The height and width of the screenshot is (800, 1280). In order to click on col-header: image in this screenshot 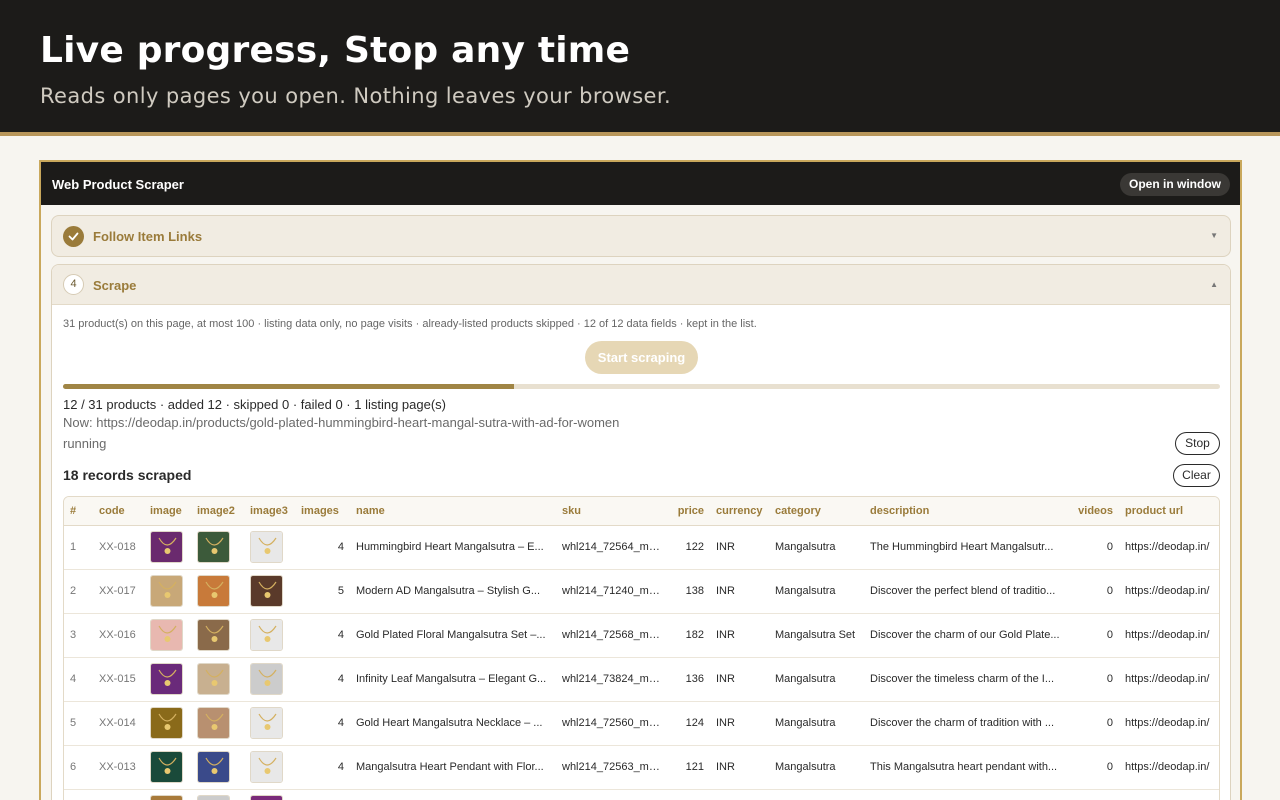, I will do `click(167, 511)`.